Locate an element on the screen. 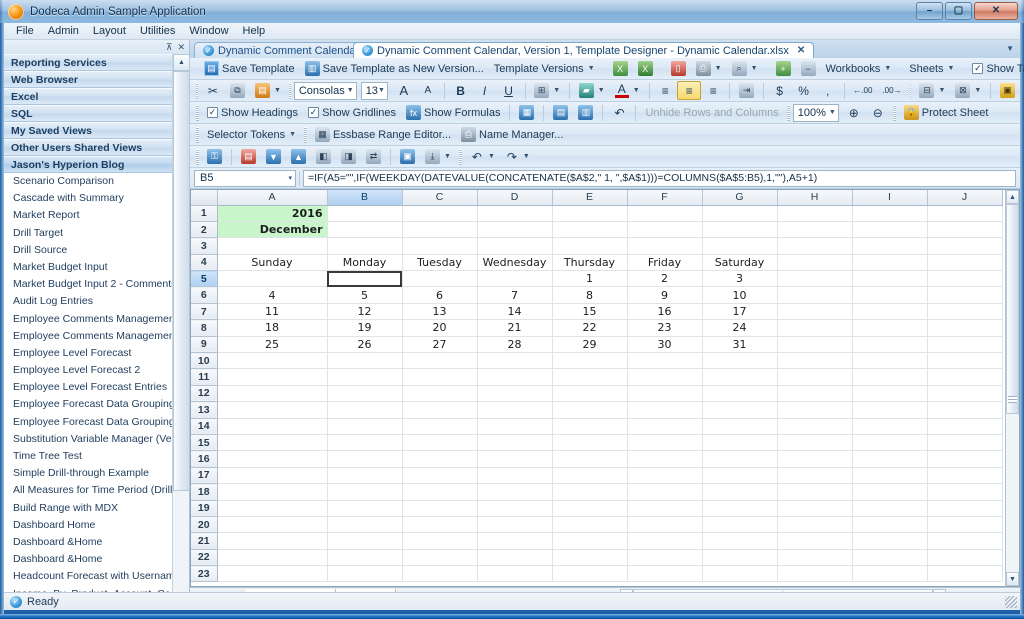 The height and width of the screenshot is (619, 1024). title-bar: Dodeca Admin Sample Application – ▢ ✕ is located at coordinates (512, 11).